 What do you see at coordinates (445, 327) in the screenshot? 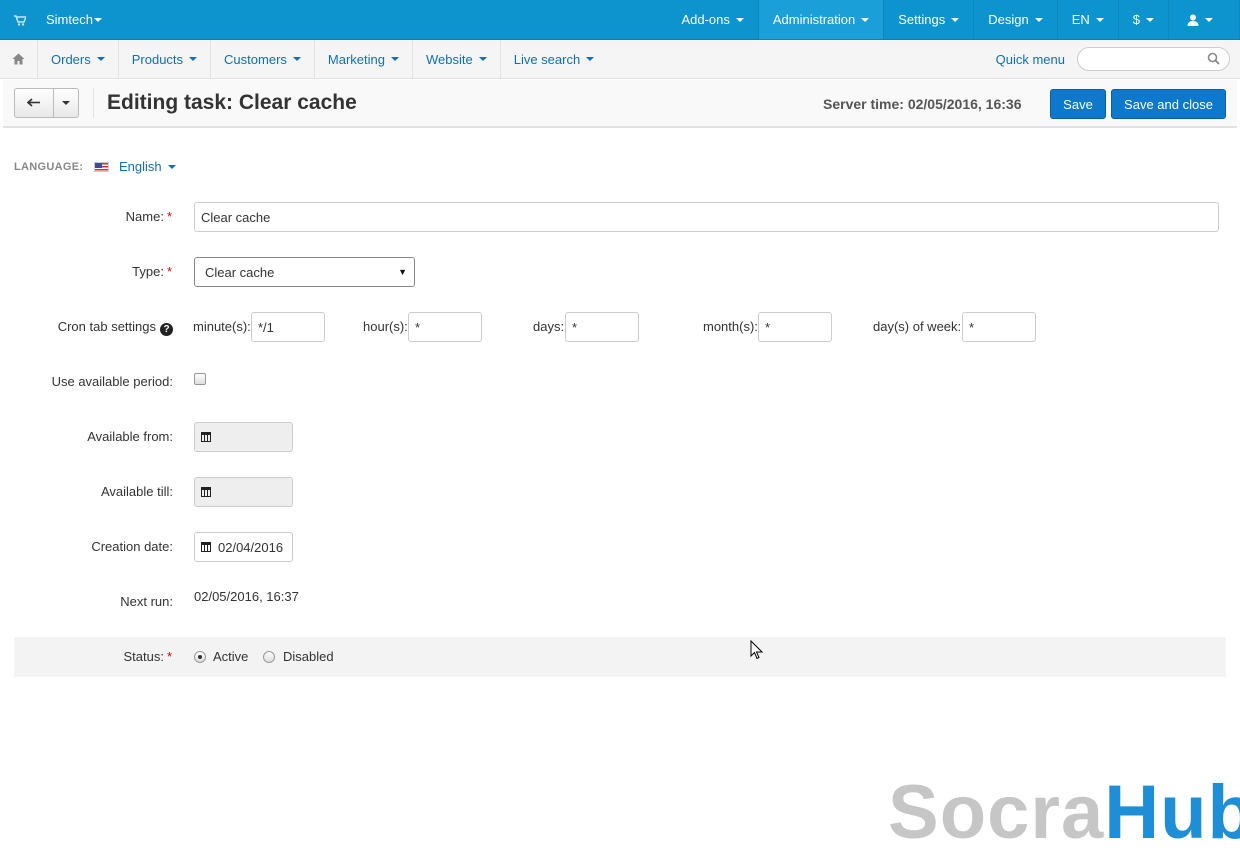
I see `cron-hour-input: *` at bounding box center [445, 327].